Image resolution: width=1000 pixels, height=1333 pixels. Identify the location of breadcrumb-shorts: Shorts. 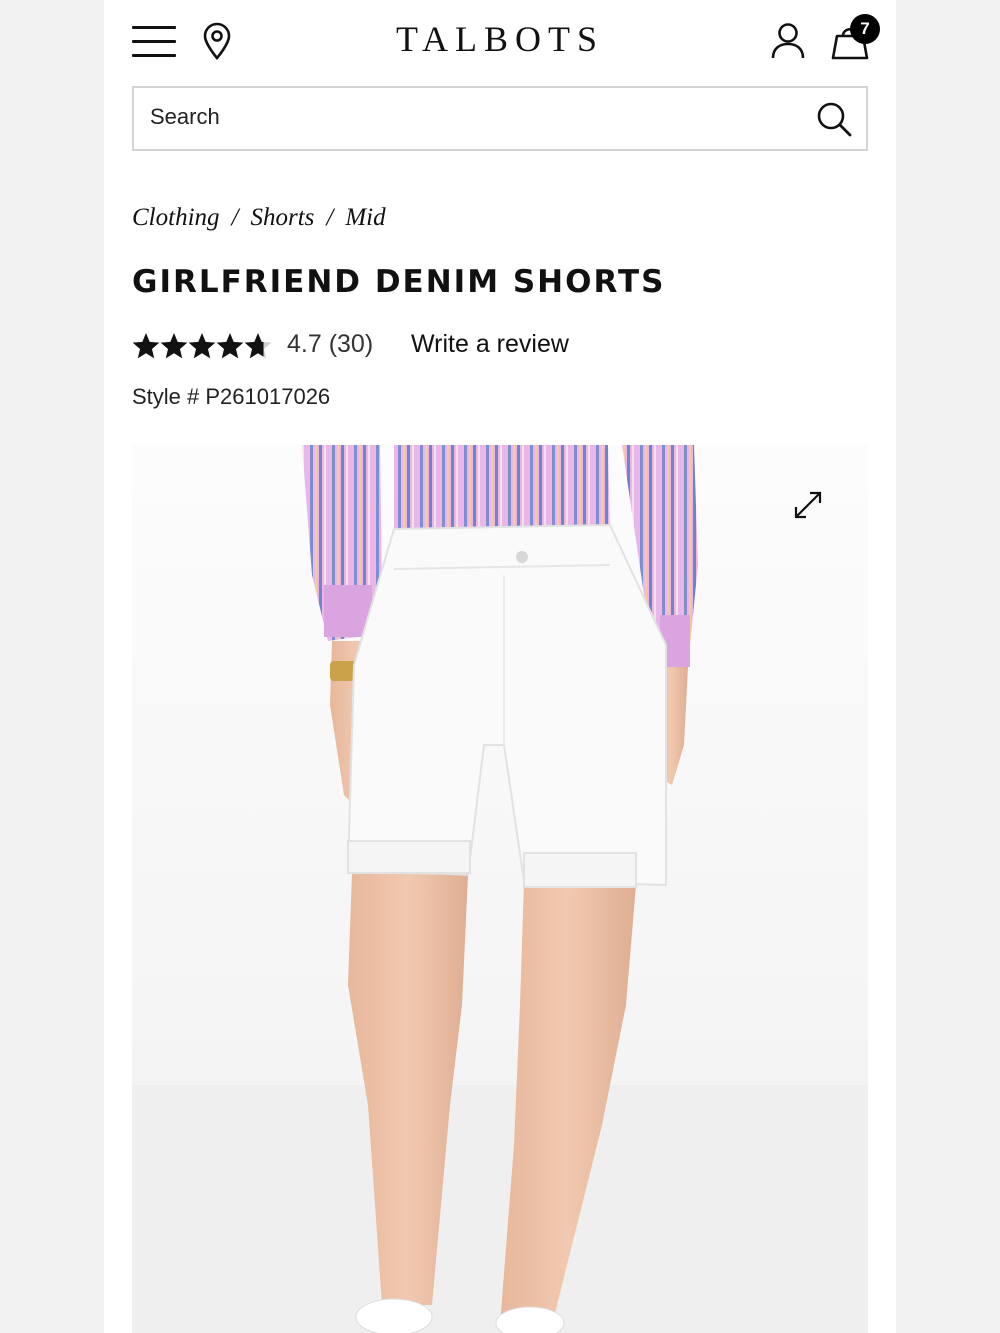
(282, 217).